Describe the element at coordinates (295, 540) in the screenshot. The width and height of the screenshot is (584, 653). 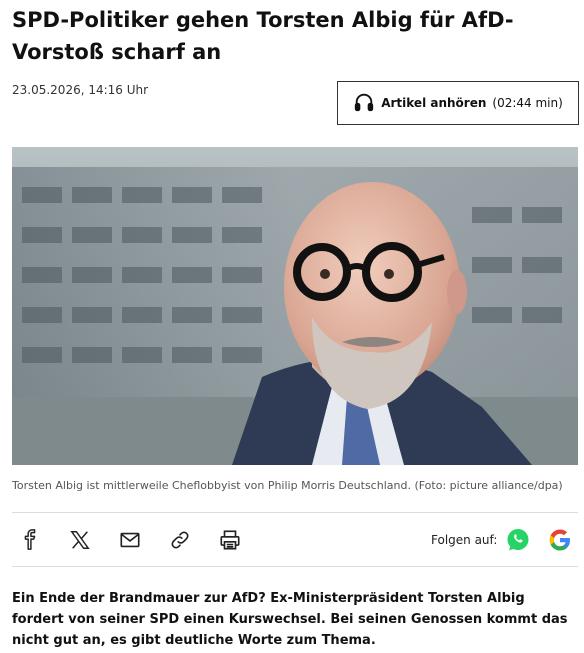
I see `share-bar: Folgen auf:` at that location.